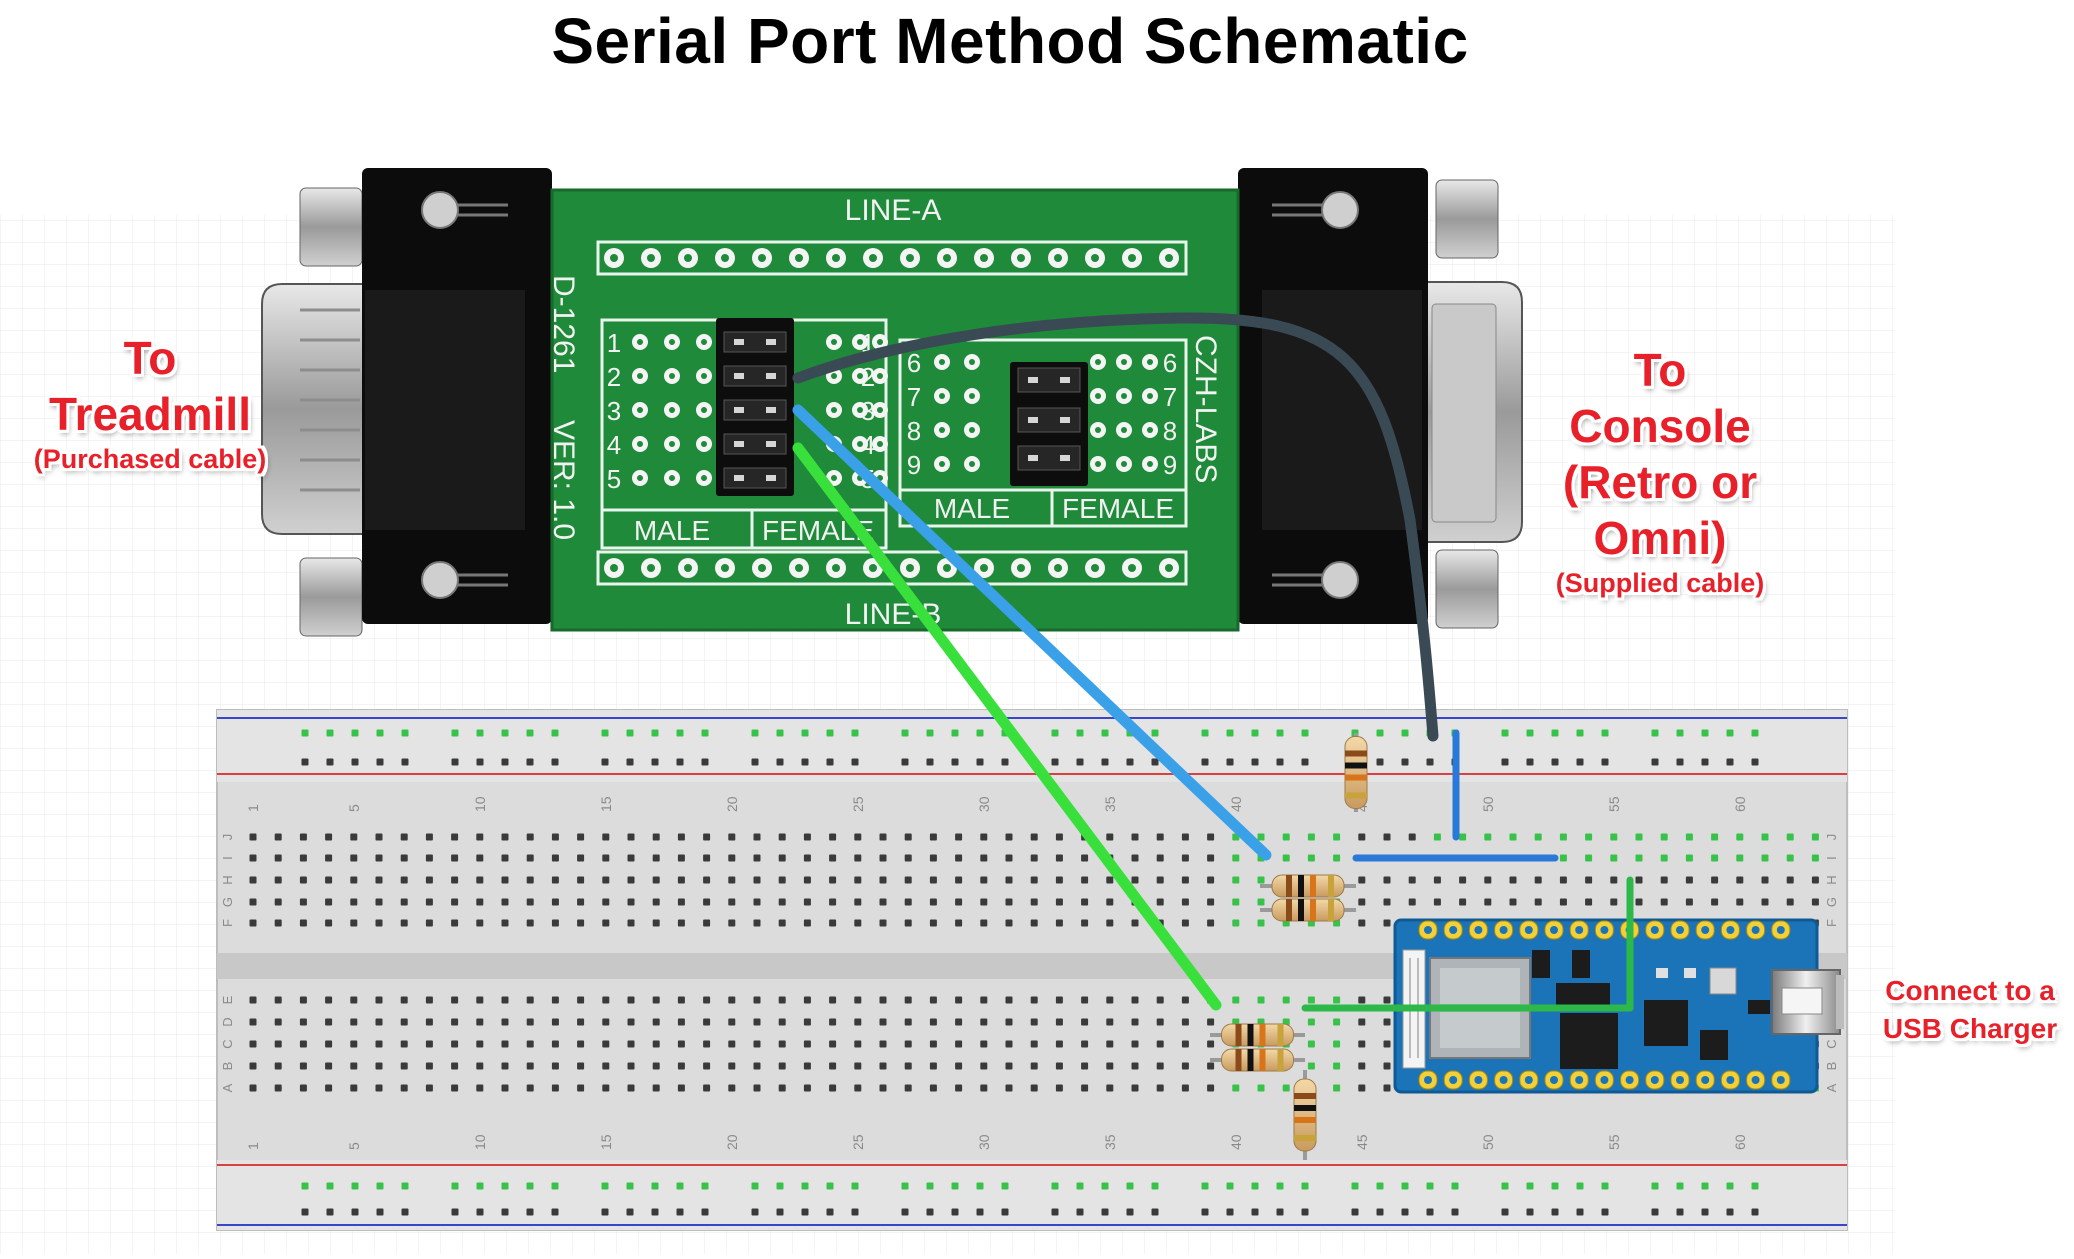 This screenshot has width=2074, height=1259. Describe the element at coordinates (227, 1021) in the screenshot. I see `row-letter: D` at that location.